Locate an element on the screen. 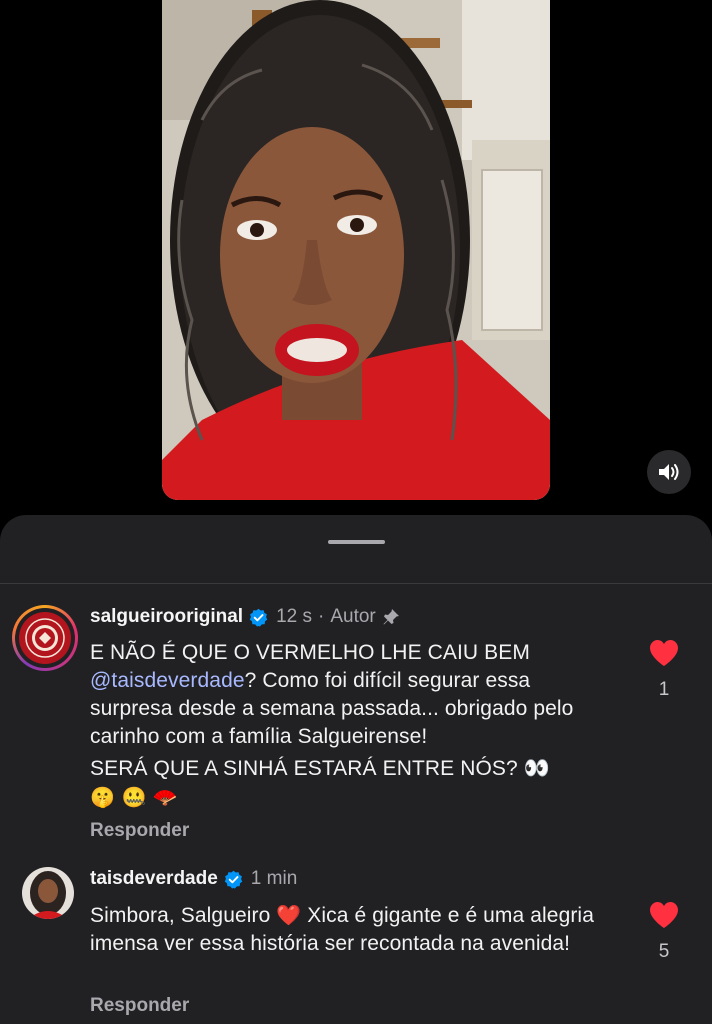 This screenshot has height=1024, width=712. divider is located at coordinates (356, 583).